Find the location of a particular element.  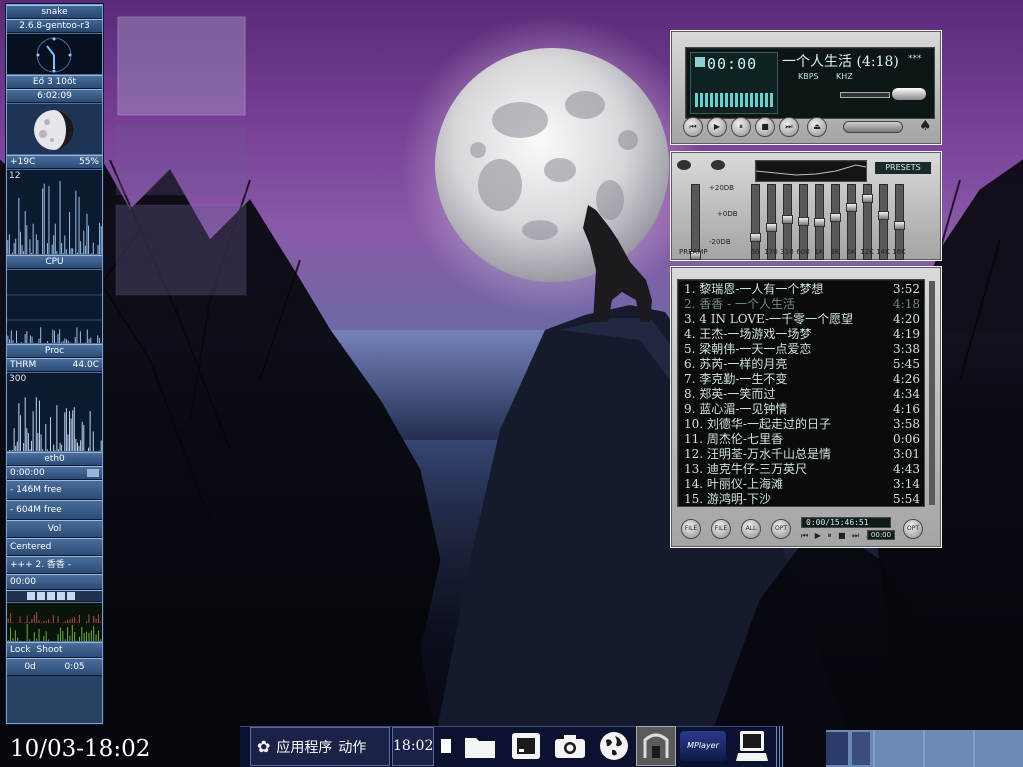

main-menu: ✿ 应用程序 动作 is located at coordinates (320, 746).